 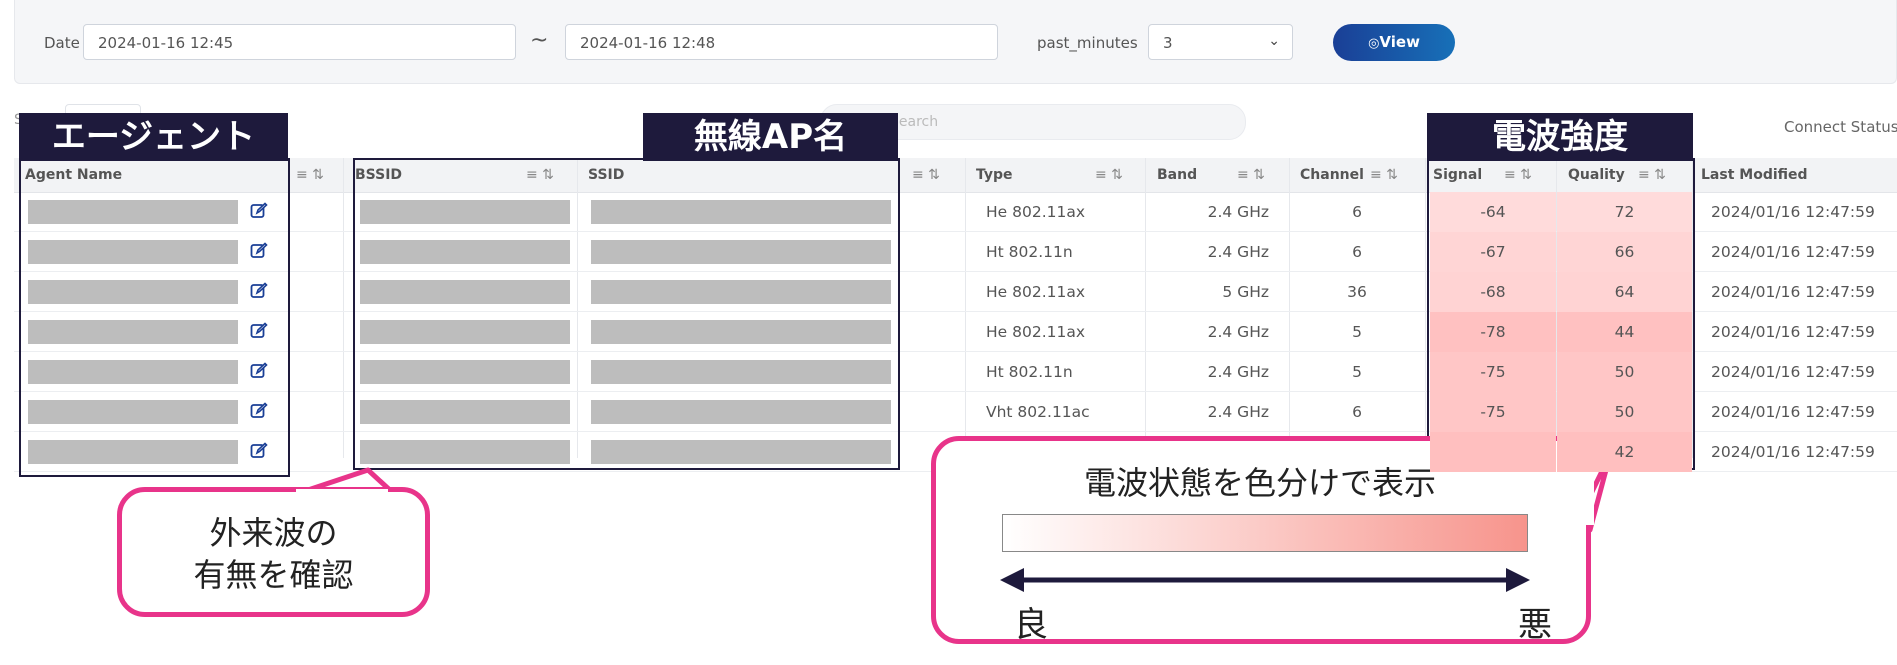 I want to click on signal-cell: -64, so click(x=1493, y=212).